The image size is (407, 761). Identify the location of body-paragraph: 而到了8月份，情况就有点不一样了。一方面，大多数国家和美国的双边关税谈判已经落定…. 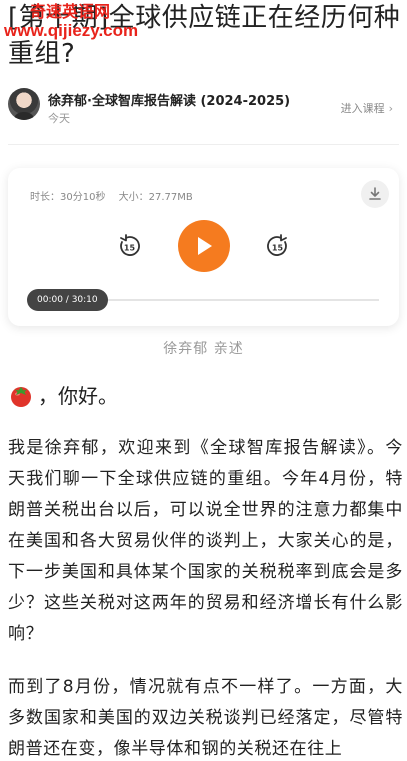
(205, 718).